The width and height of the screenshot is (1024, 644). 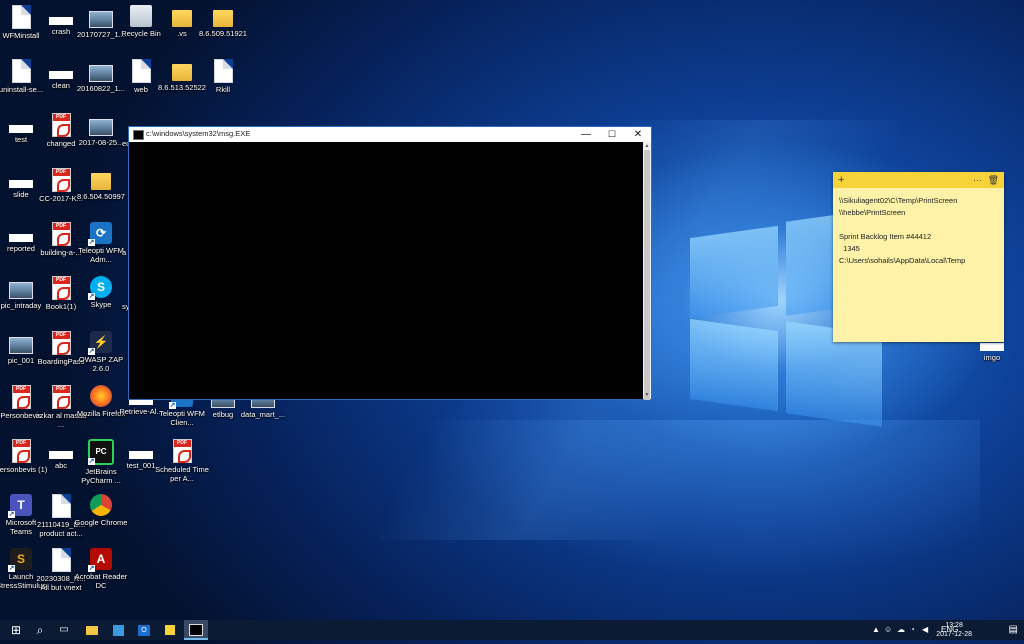 I want to click on task-view-icon: ▭, so click(x=64, y=630).